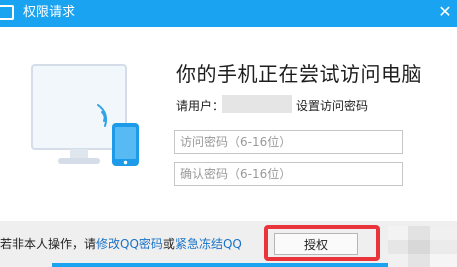 This screenshot has width=457, height=267. I want to click on modify-qq-password-link: 修改QQ密码, so click(129, 244).